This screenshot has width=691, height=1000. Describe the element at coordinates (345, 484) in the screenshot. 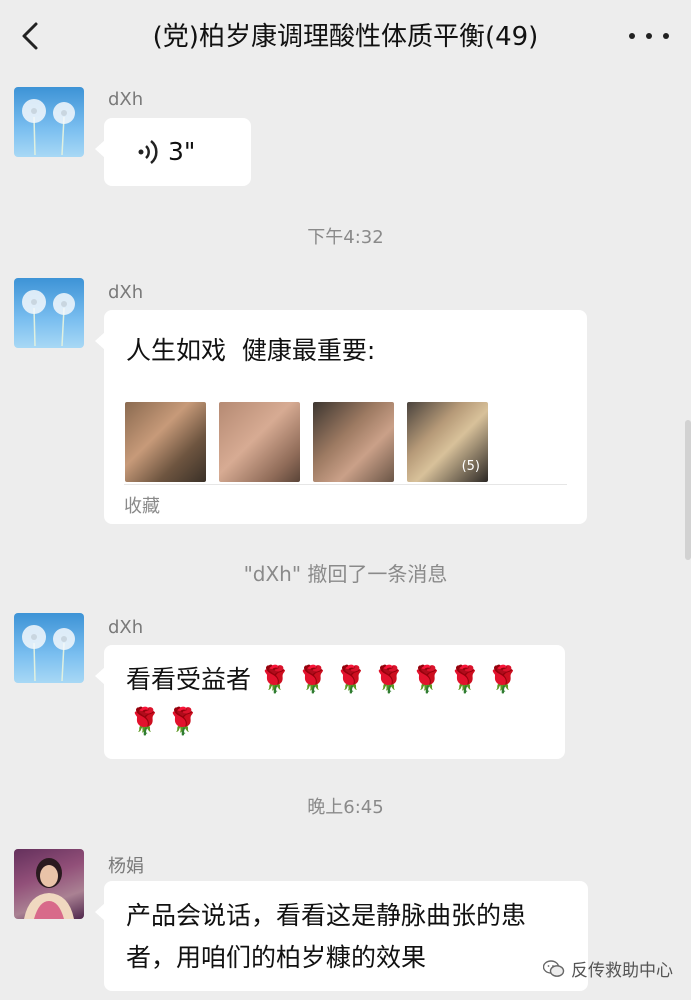

I see `divider` at that location.